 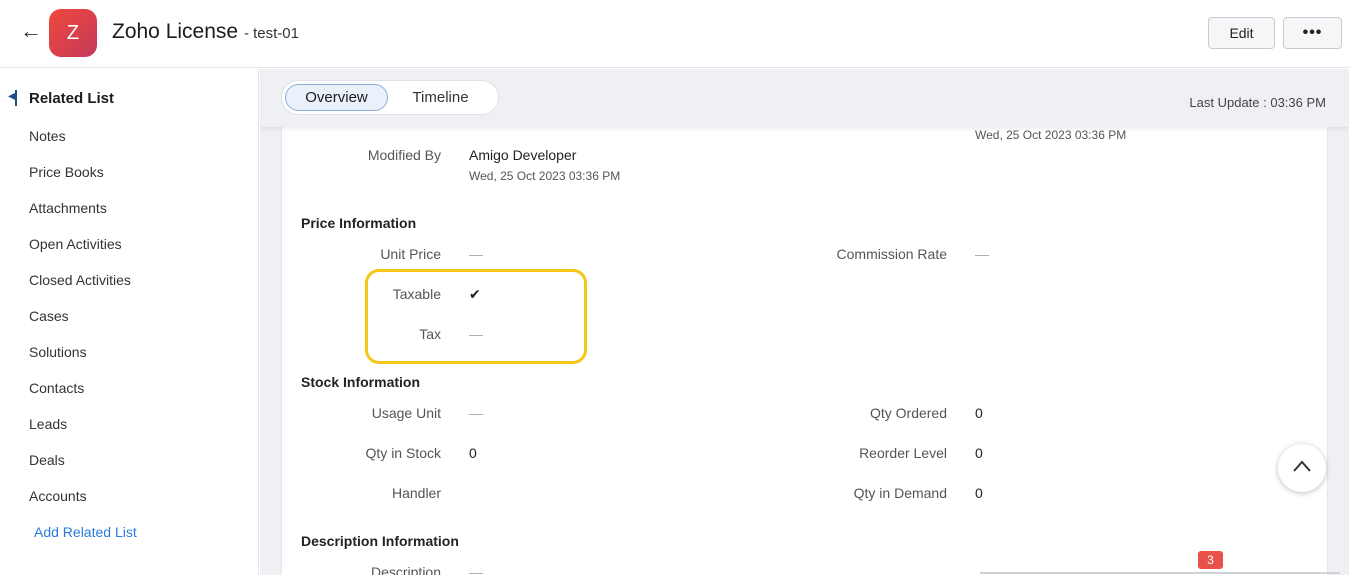 What do you see at coordinates (390, 97) in the screenshot?
I see `view-tabs: Overview Timeline` at bounding box center [390, 97].